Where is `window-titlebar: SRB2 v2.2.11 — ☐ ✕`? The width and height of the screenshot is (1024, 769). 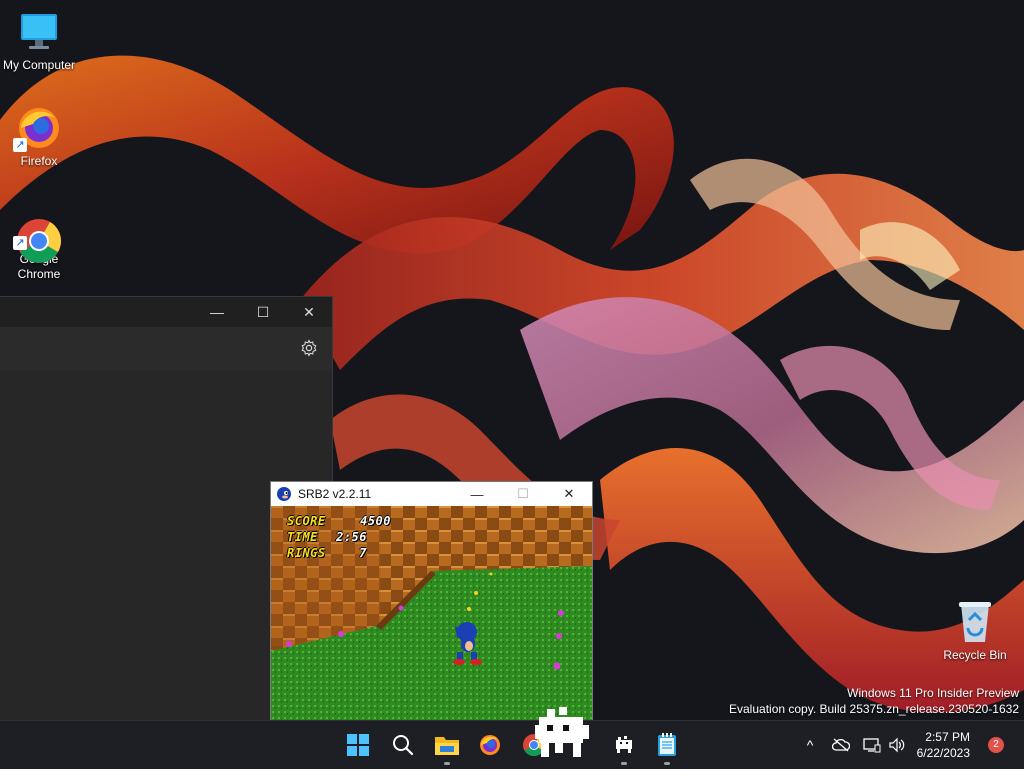 window-titlebar: SRB2 v2.2.11 — ☐ ✕ is located at coordinates (431, 494).